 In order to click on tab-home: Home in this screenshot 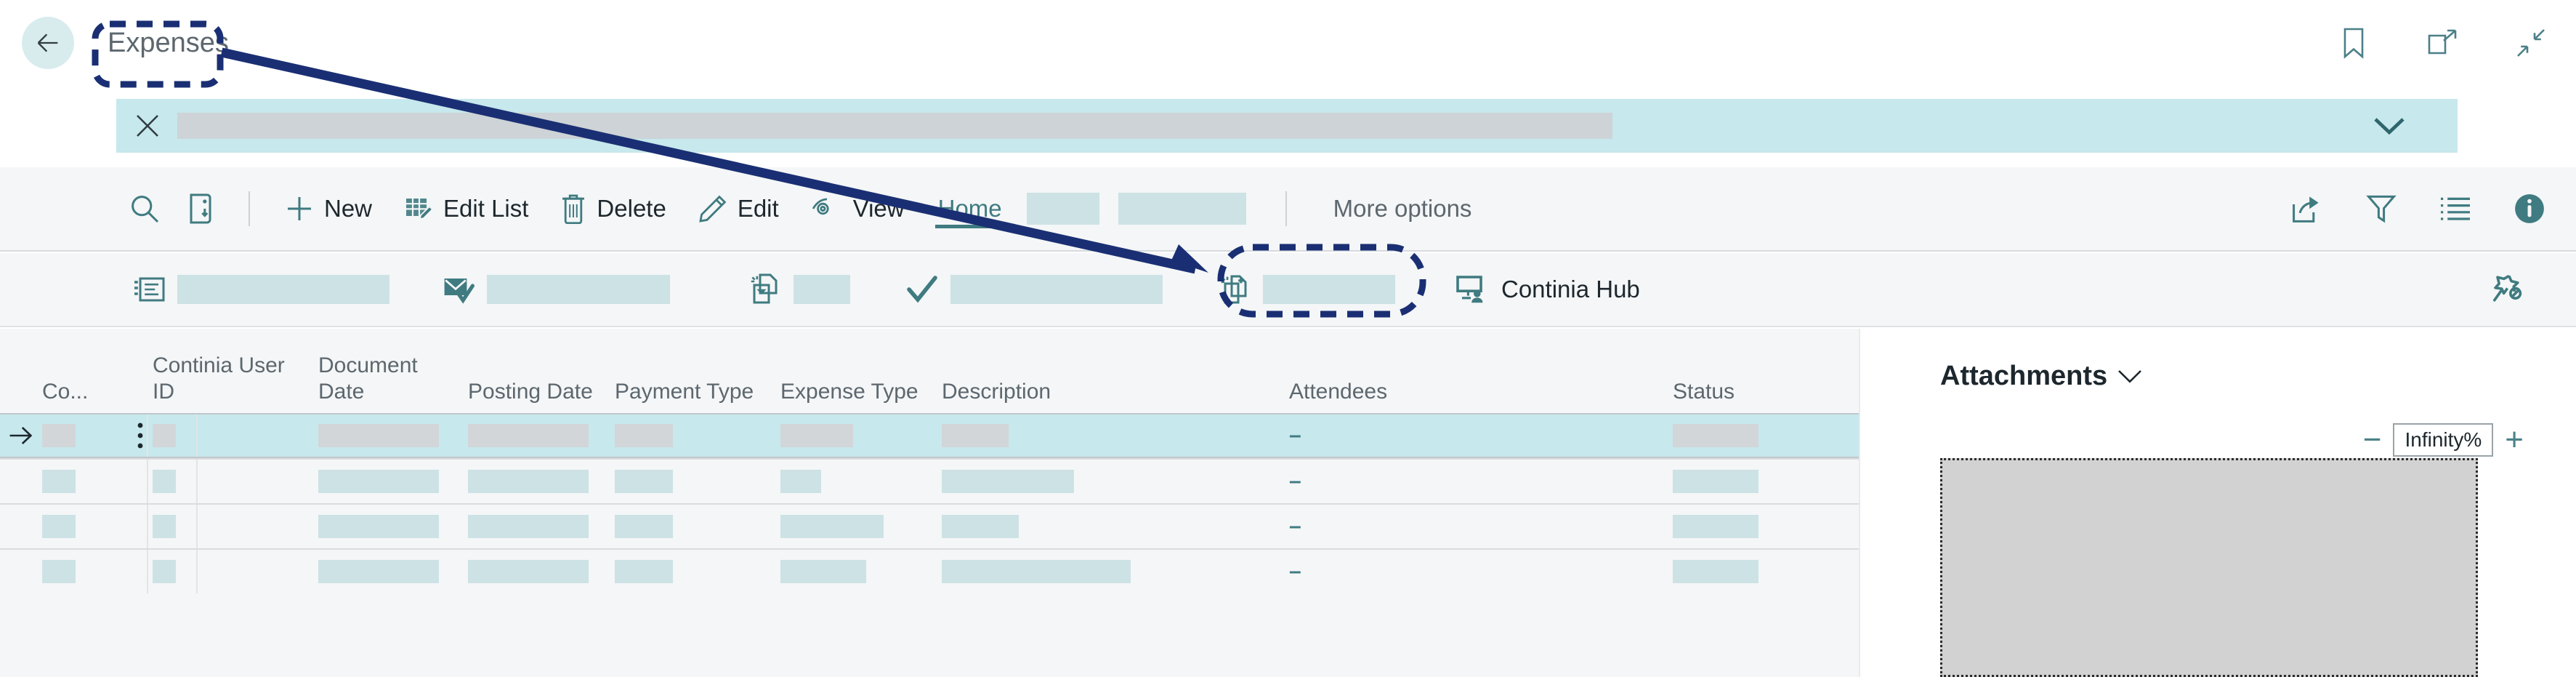, I will do `click(970, 209)`.